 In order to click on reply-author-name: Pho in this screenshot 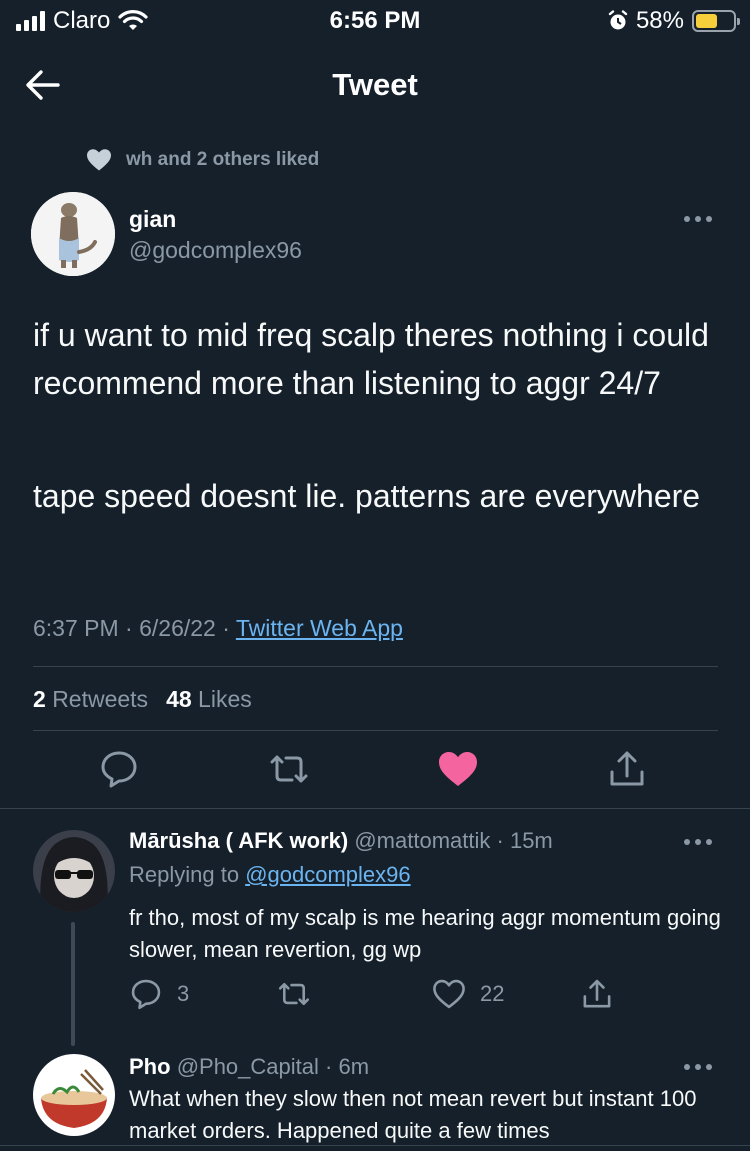, I will do `click(150, 1066)`.